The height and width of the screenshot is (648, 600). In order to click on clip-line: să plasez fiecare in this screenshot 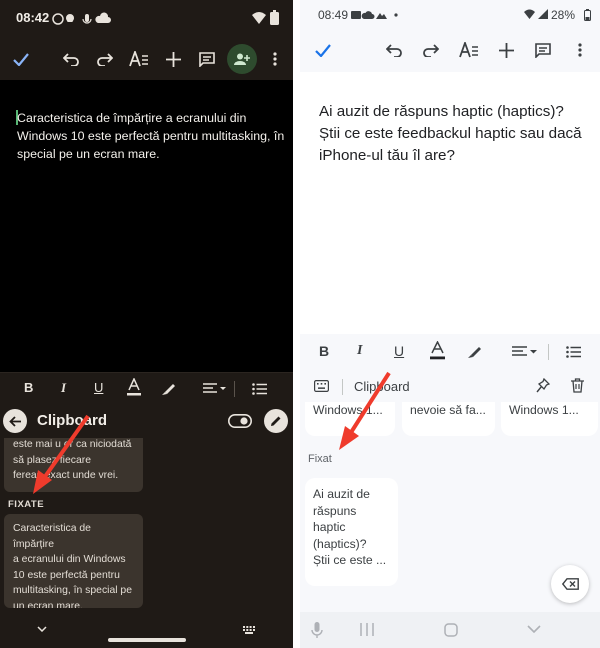, I will do `click(52, 460)`.